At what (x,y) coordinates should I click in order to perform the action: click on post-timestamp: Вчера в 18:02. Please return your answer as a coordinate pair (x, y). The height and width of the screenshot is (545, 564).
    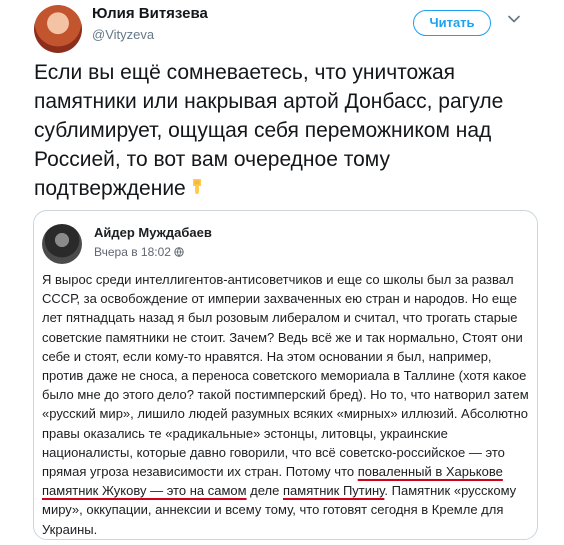
    Looking at the image, I should click on (139, 252).